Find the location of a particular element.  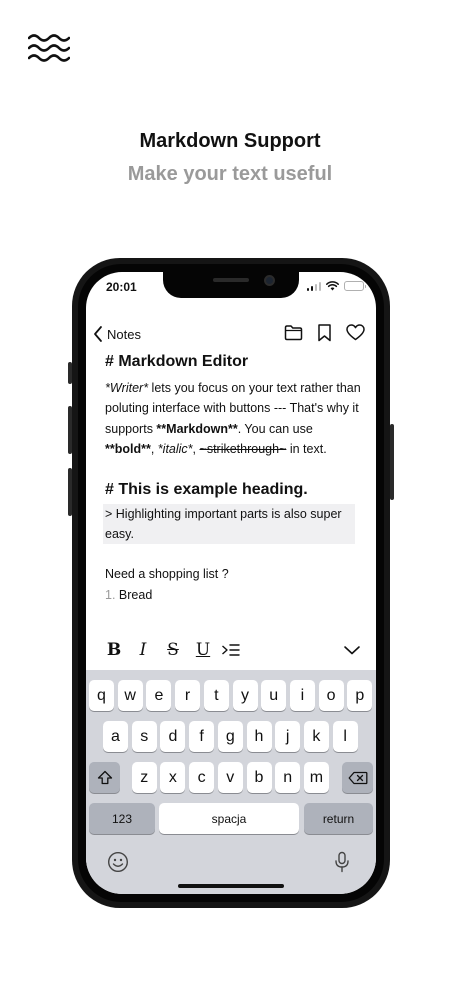

return-key-label: return is located at coordinates (338, 818).